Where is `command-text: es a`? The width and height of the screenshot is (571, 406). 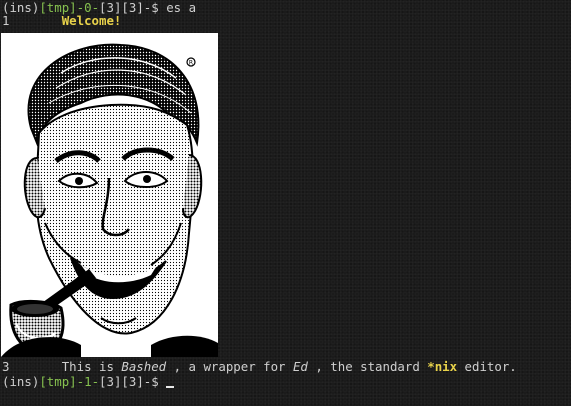
command-text: es a is located at coordinates (181, 7).